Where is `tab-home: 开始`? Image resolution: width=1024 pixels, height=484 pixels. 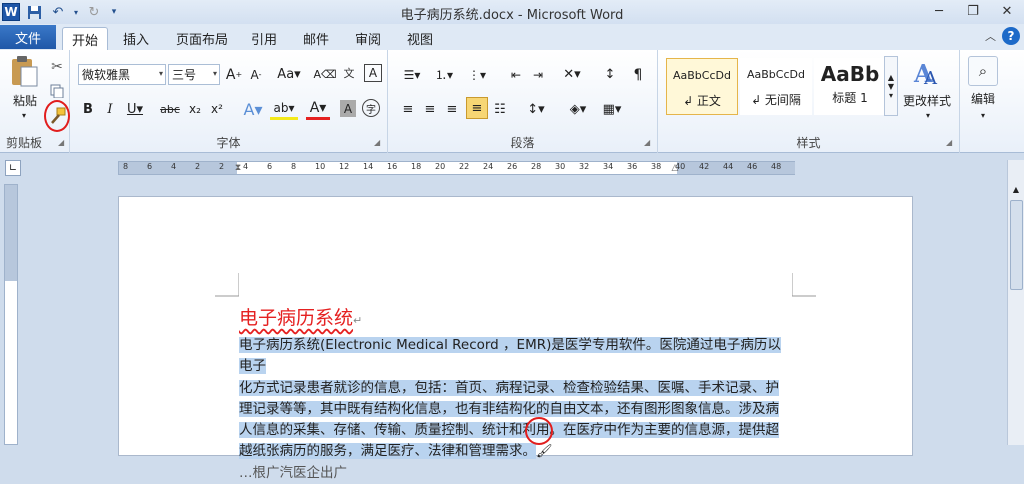 tab-home: 开始 is located at coordinates (85, 39).